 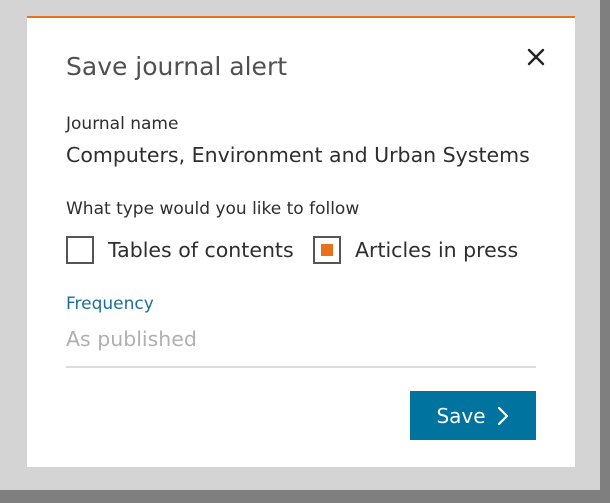 I want to click on dialog-title: Save journal alert, so click(x=177, y=66).